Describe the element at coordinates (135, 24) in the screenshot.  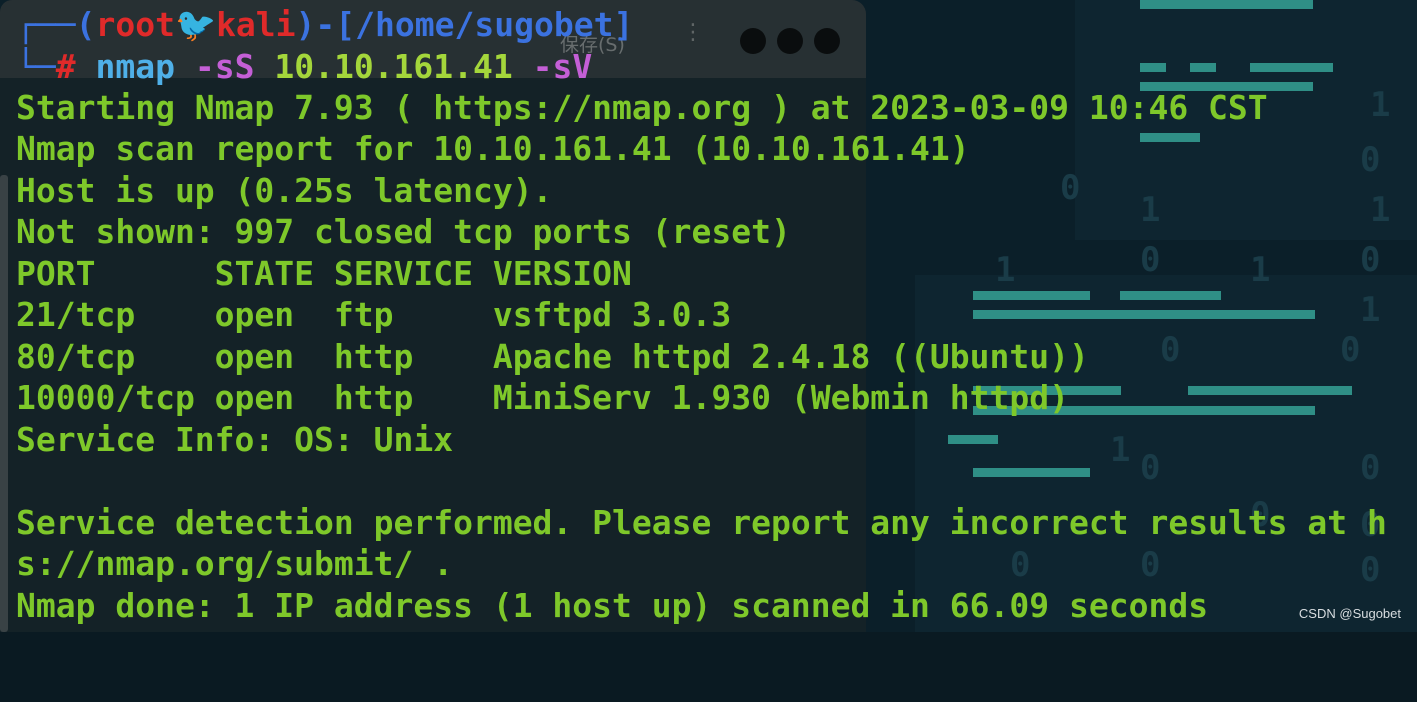
I see `prompt-user: root` at that location.